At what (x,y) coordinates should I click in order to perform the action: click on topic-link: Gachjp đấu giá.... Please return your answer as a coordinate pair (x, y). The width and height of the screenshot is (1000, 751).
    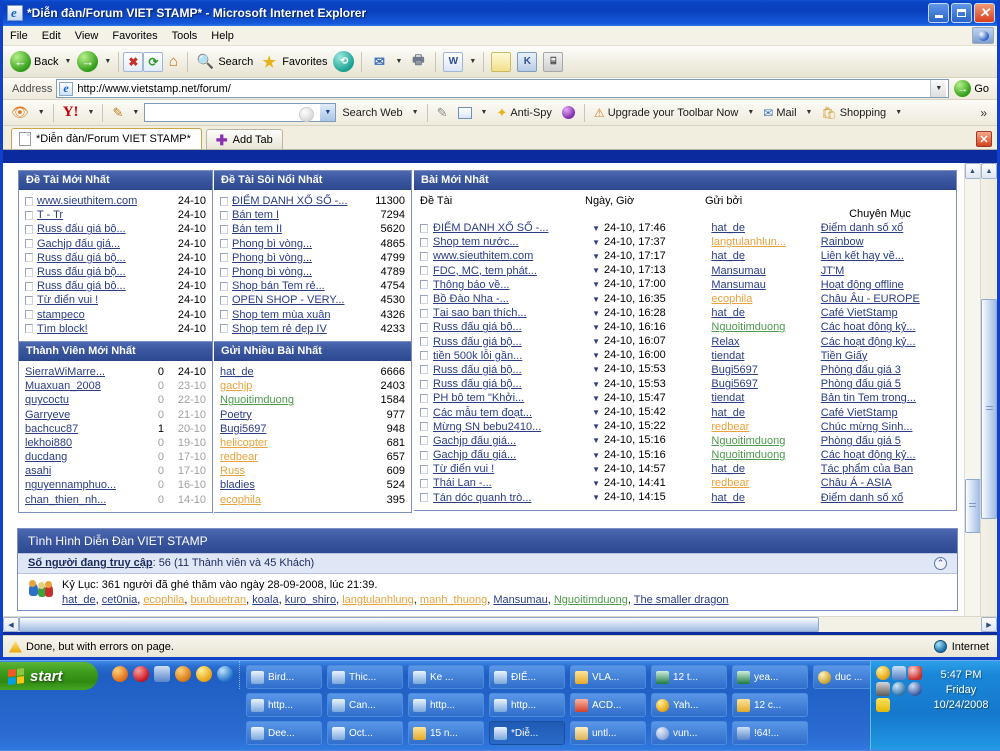
    Looking at the image, I should click on (474, 441).